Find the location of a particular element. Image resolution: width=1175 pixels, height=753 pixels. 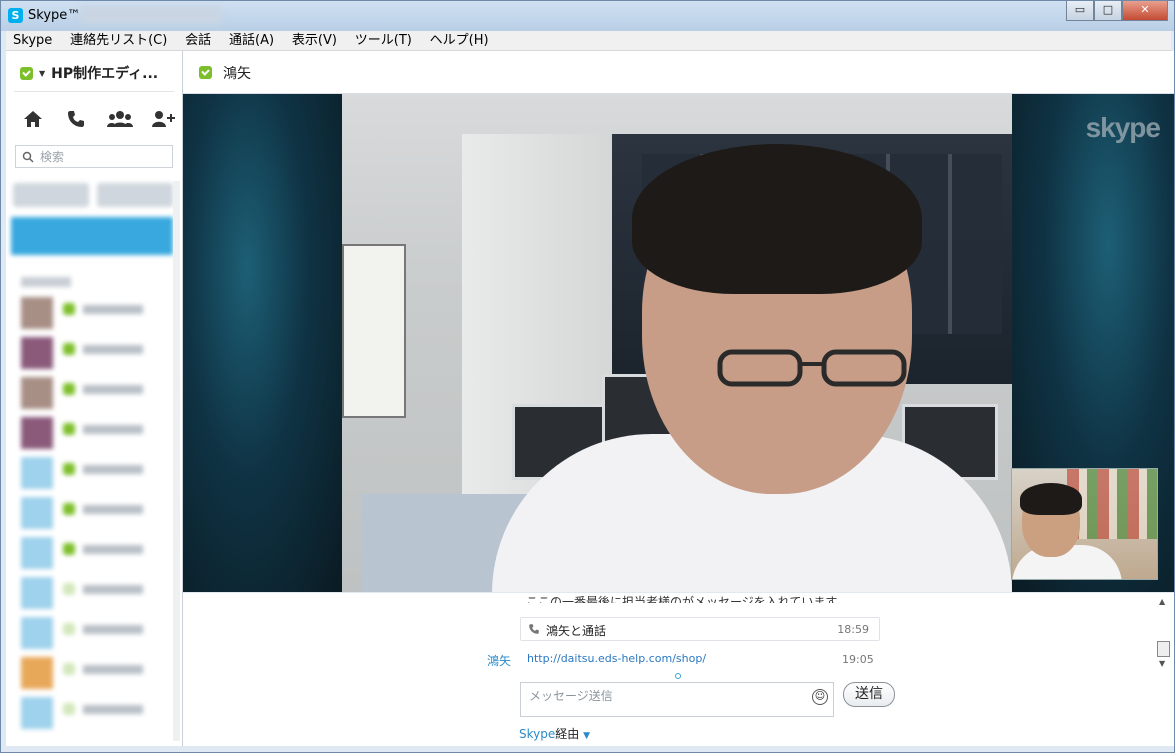

sidebar: ▼ HP制作エディ... 検索 is located at coordinates (94, 398).